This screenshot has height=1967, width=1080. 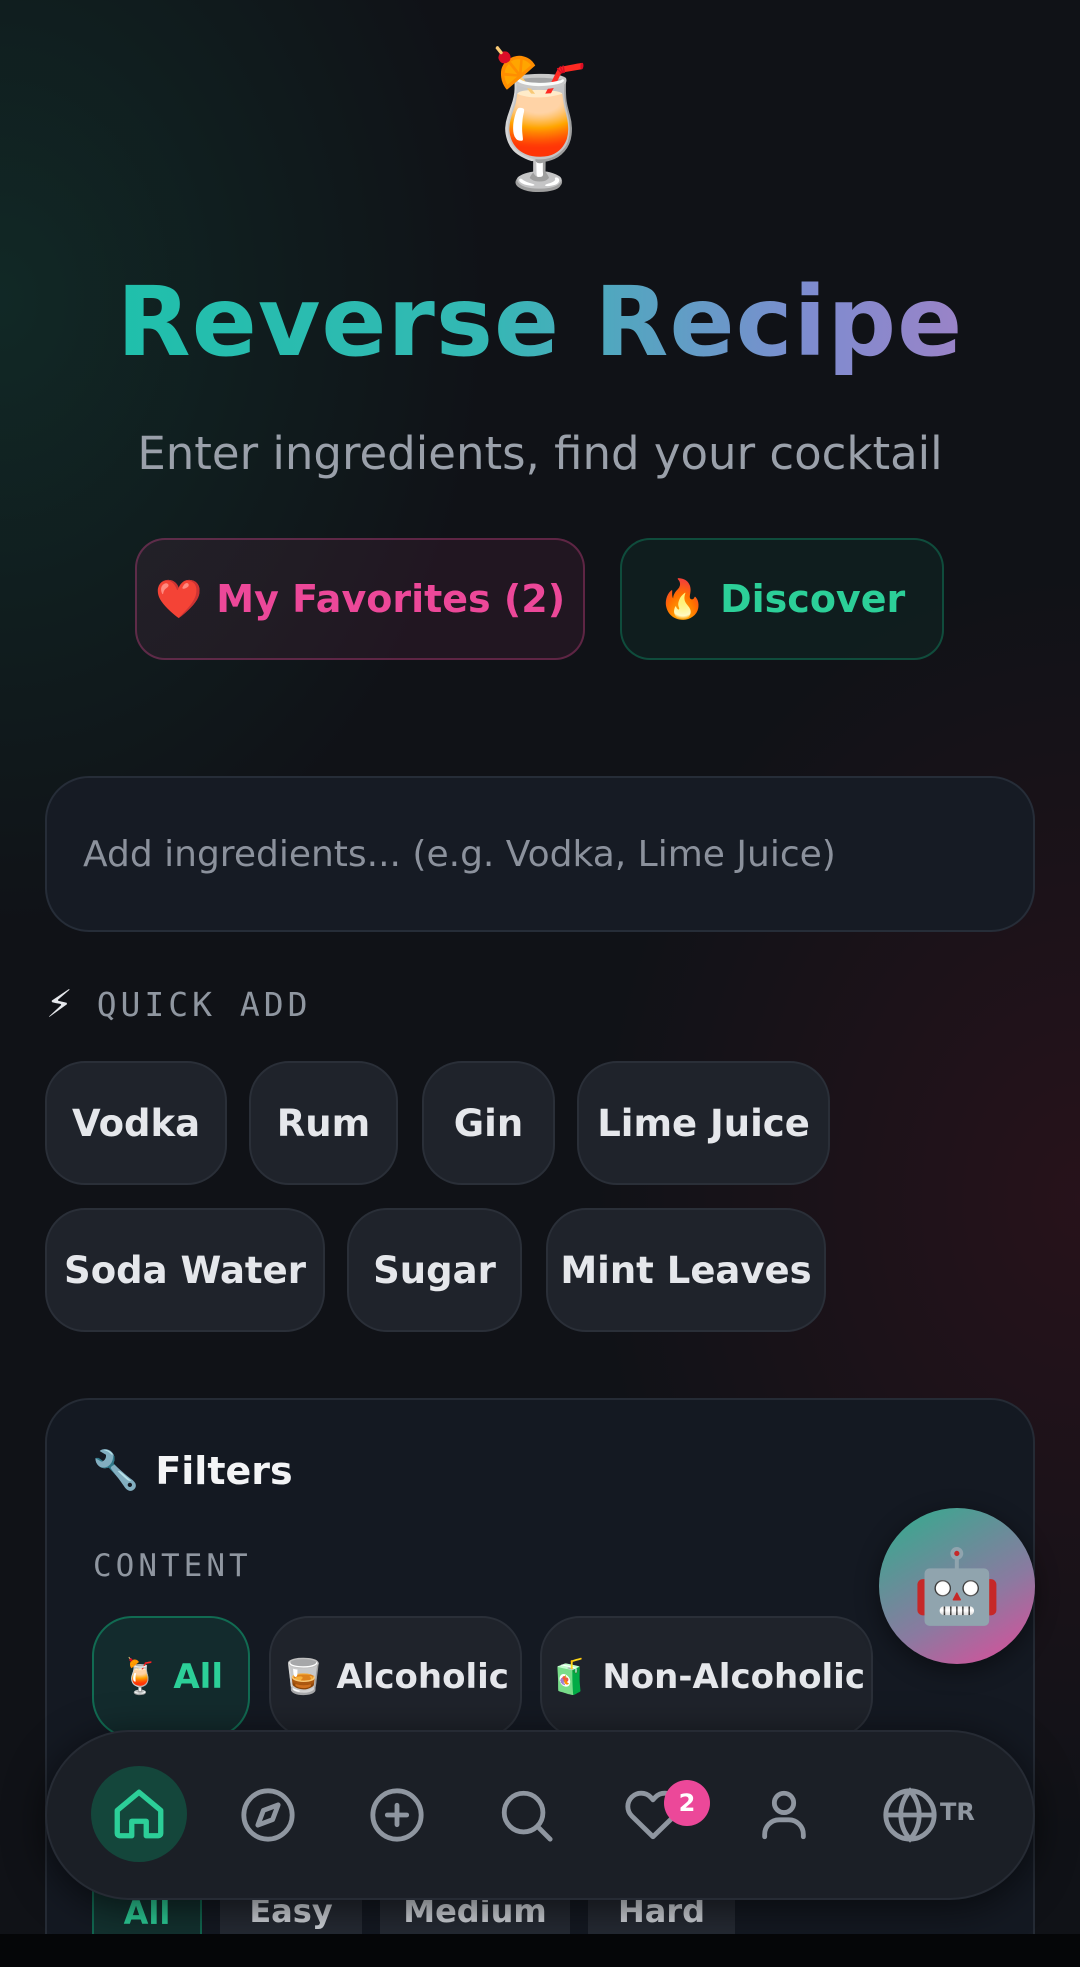 What do you see at coordinates (171, 1677) in the screenshot?
I see `content-filter-all: 🍹 All` at bounding box center [171, 1677].